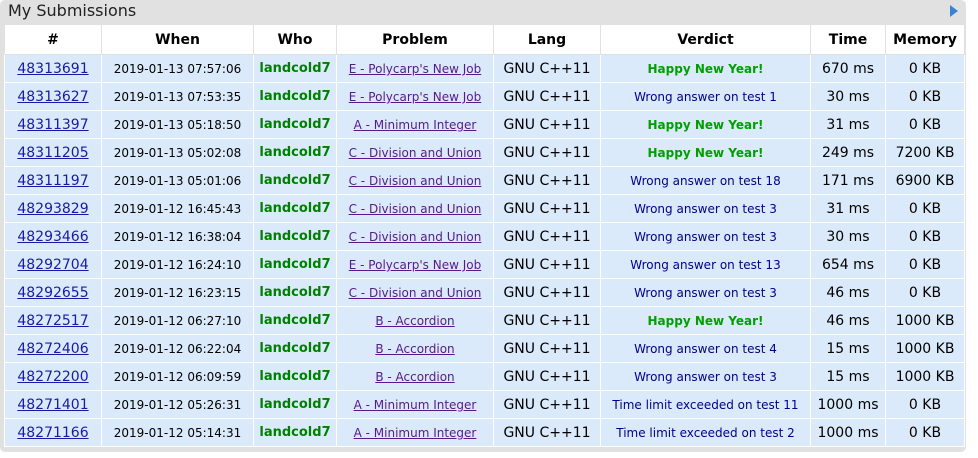 The width and height of the screenshot is (978, 458). What do you see at coordinates (177, 376) in the screenshot?
I see `when-cell: 2019-01-12 06:09:59` at bounding box center [177, 376].